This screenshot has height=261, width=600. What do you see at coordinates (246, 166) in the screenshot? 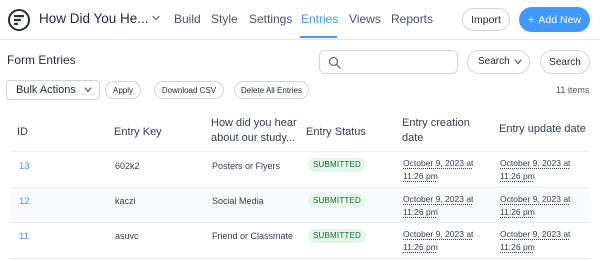
I see `table-row-source: Posters or Flyers` at bounding box center [246, 166].